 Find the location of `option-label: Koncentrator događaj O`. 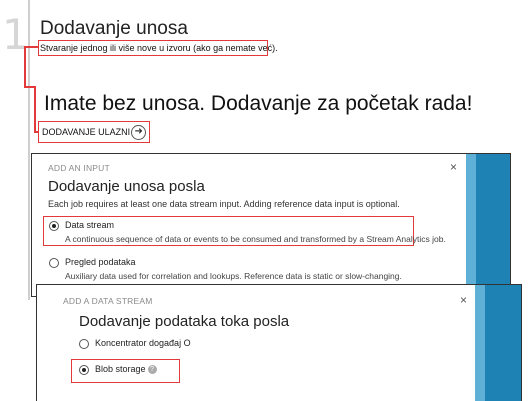

option-label: Koncentrator događaj O is located at coordinates (143, 343).